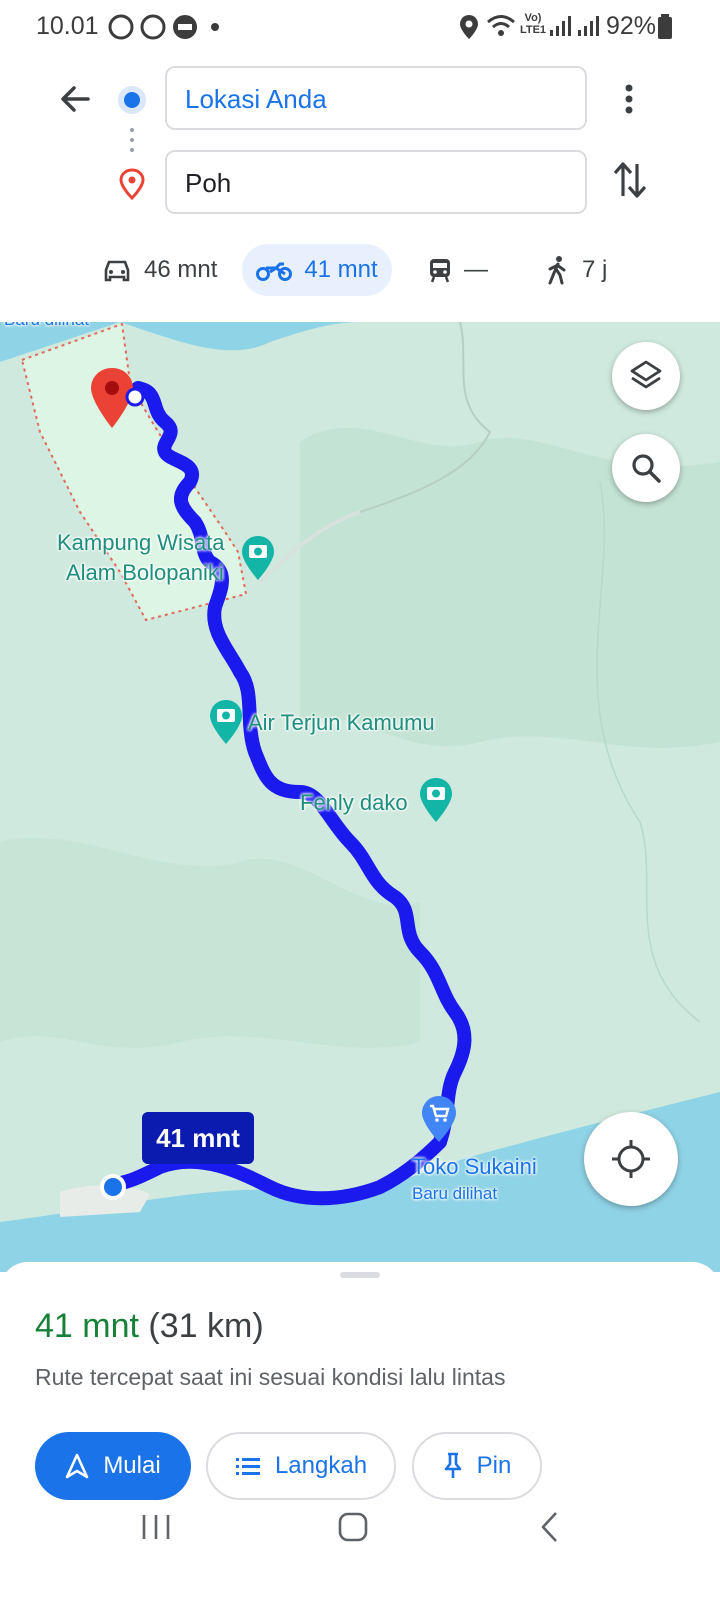 This screenshot has height=1600, width=720. I want to click on motorcycle-icon, so click(274, 271).